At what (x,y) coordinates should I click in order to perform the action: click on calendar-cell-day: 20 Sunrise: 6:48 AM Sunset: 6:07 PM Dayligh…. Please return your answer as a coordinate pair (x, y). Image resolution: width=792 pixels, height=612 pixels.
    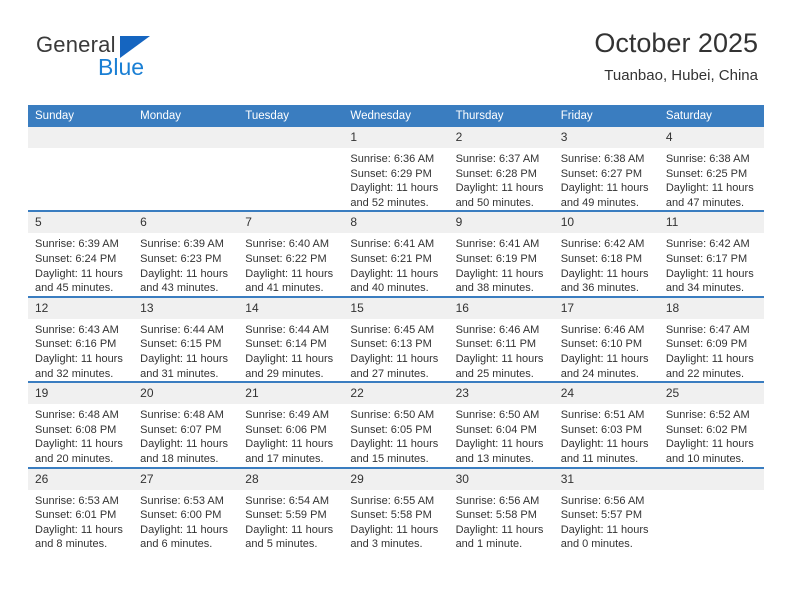
    Looking at the image, I should click on (186, 424).